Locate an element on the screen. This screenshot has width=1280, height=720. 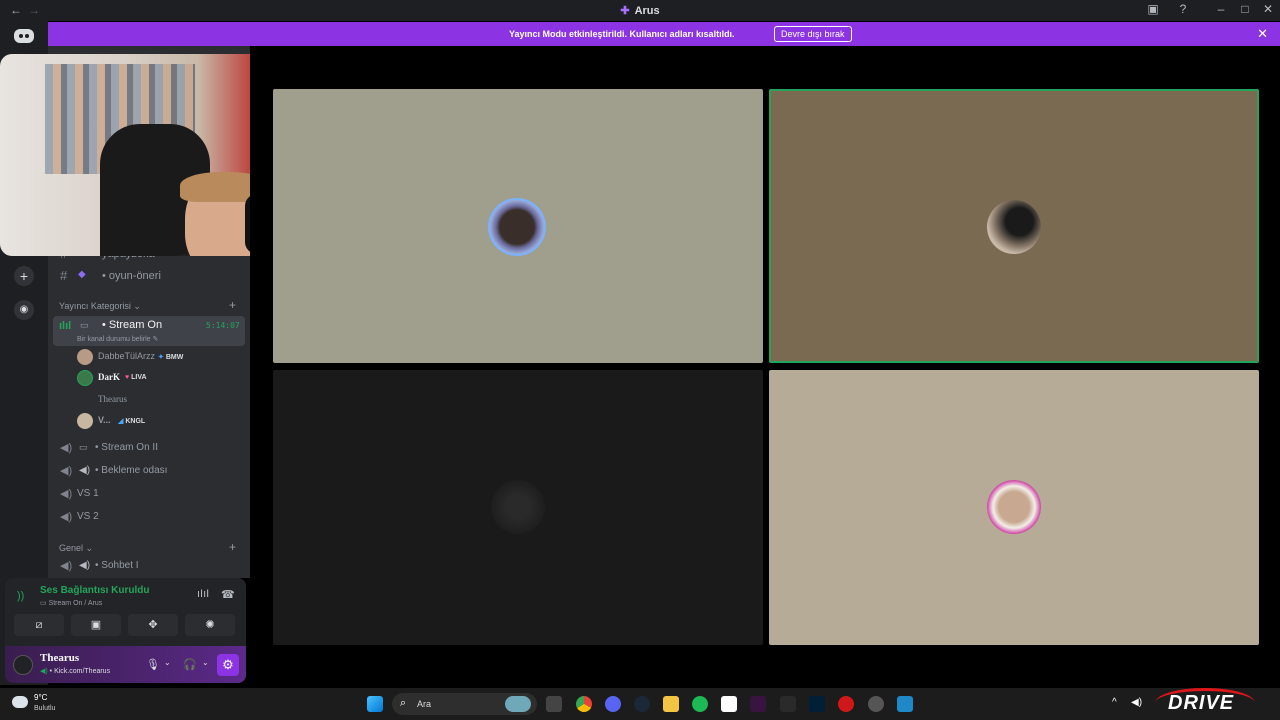
hash-icon: # is located at coordinates (64, 275).